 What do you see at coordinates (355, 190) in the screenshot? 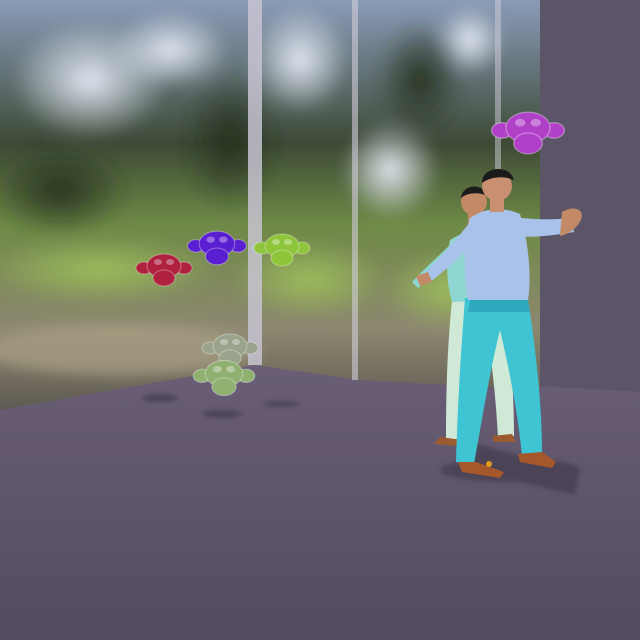
I see `glass-mullion-mid` at bounding box center [355, 190].